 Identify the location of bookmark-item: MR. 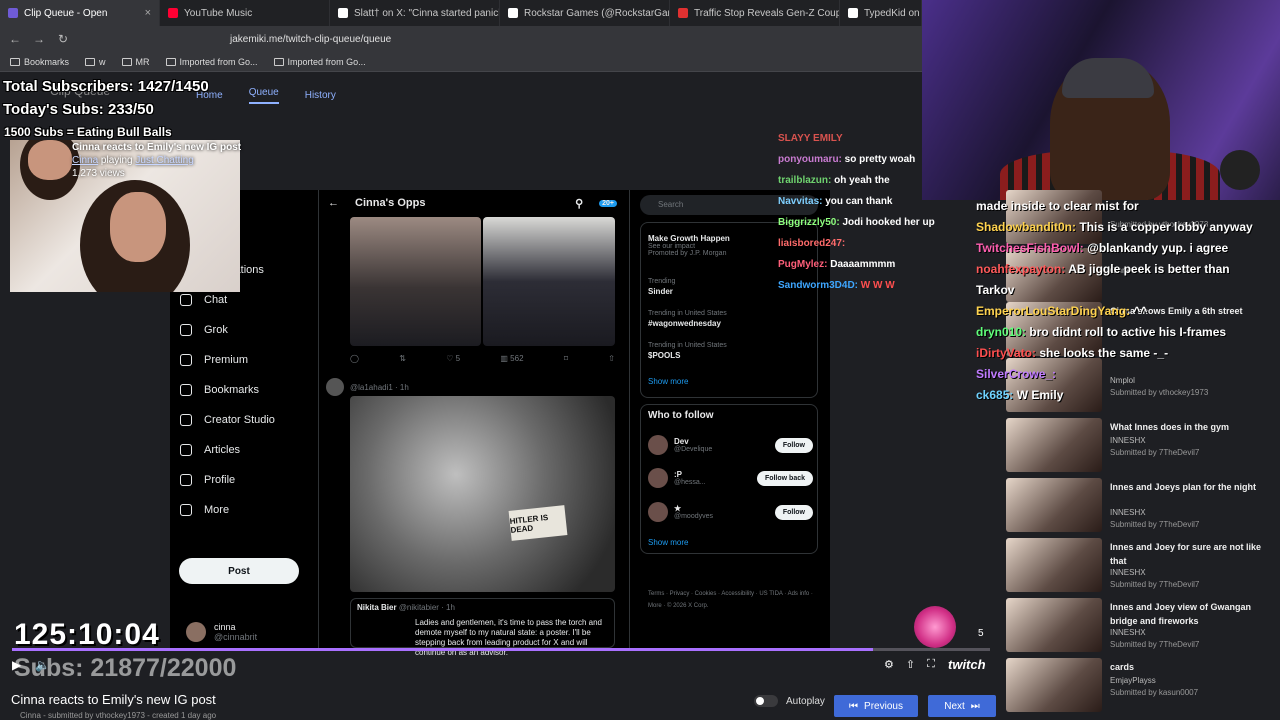
(135, 62).